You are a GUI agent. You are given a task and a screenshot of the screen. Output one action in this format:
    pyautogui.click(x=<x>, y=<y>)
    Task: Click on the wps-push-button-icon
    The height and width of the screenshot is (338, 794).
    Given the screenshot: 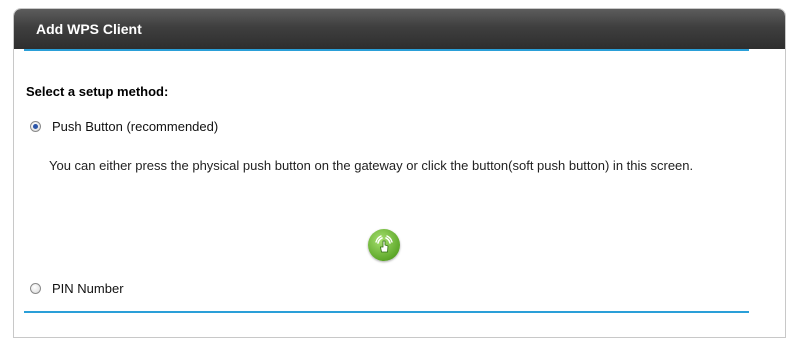 What is the action you would take?
    pyautogui.click(x=384, y=244)
    